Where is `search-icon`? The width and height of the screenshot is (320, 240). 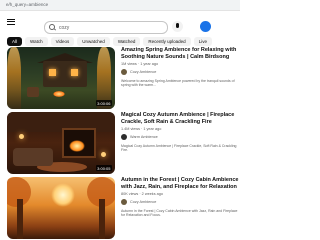
search-icon is located at coordinates (52, 27).